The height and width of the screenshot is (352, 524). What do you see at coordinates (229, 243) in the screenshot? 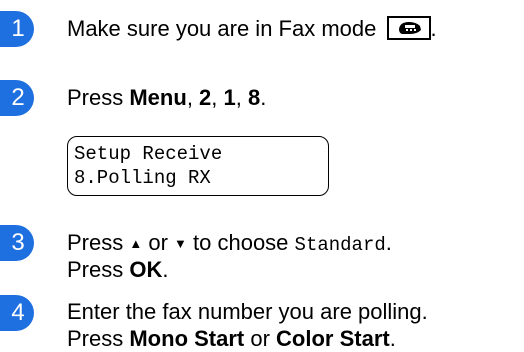
I see `step-3-line-1: Press ▲ or ▼ to choose Standard.` at bounding box center [229, 243].